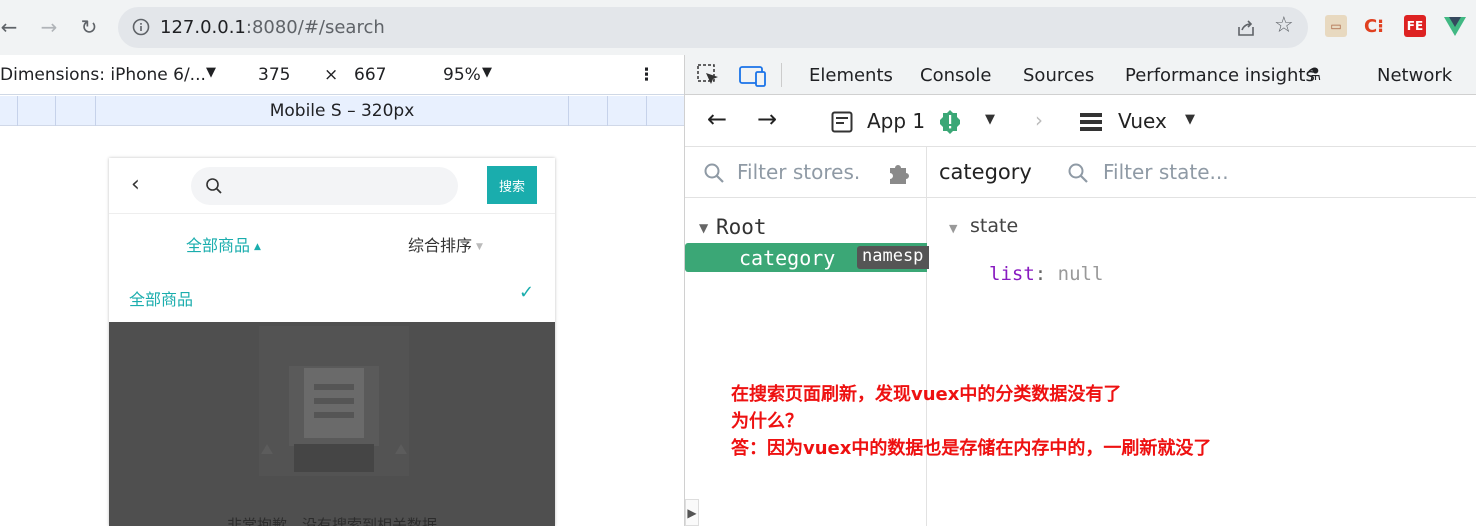 This screenshot has width=1476, height=526. What do you see at coordinates (211, 72) in the screenshot?
I see `dimensions-dropdown-icon: ▼` at bounding box center [211, 72].